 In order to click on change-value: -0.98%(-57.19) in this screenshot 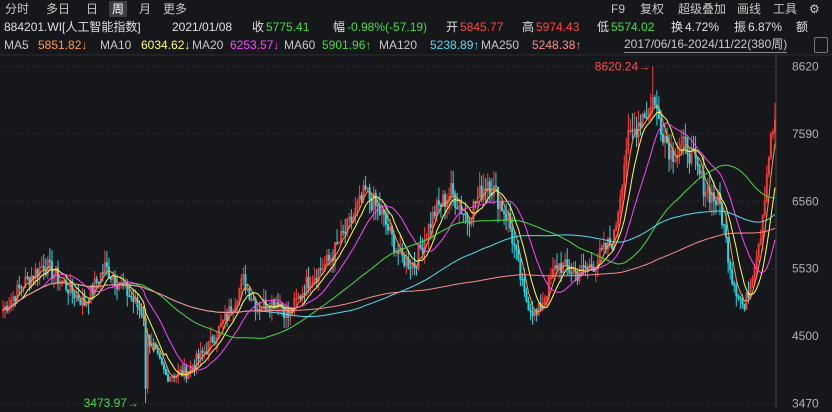, I will do `click(387, 27)`.